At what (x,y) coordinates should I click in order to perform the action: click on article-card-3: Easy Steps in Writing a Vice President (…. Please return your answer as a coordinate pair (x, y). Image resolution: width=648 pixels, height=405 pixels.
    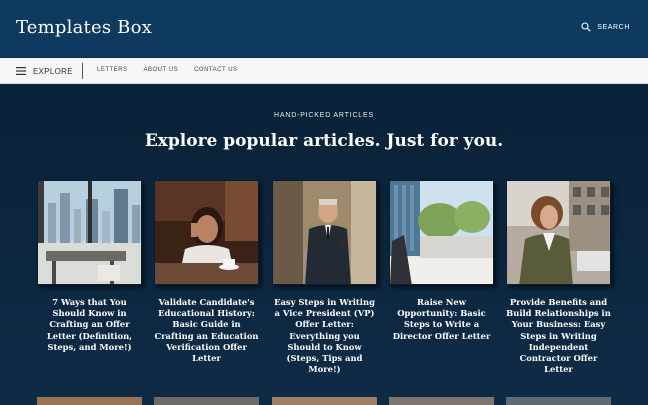
    Looking at the image, I should click on (324, 277).